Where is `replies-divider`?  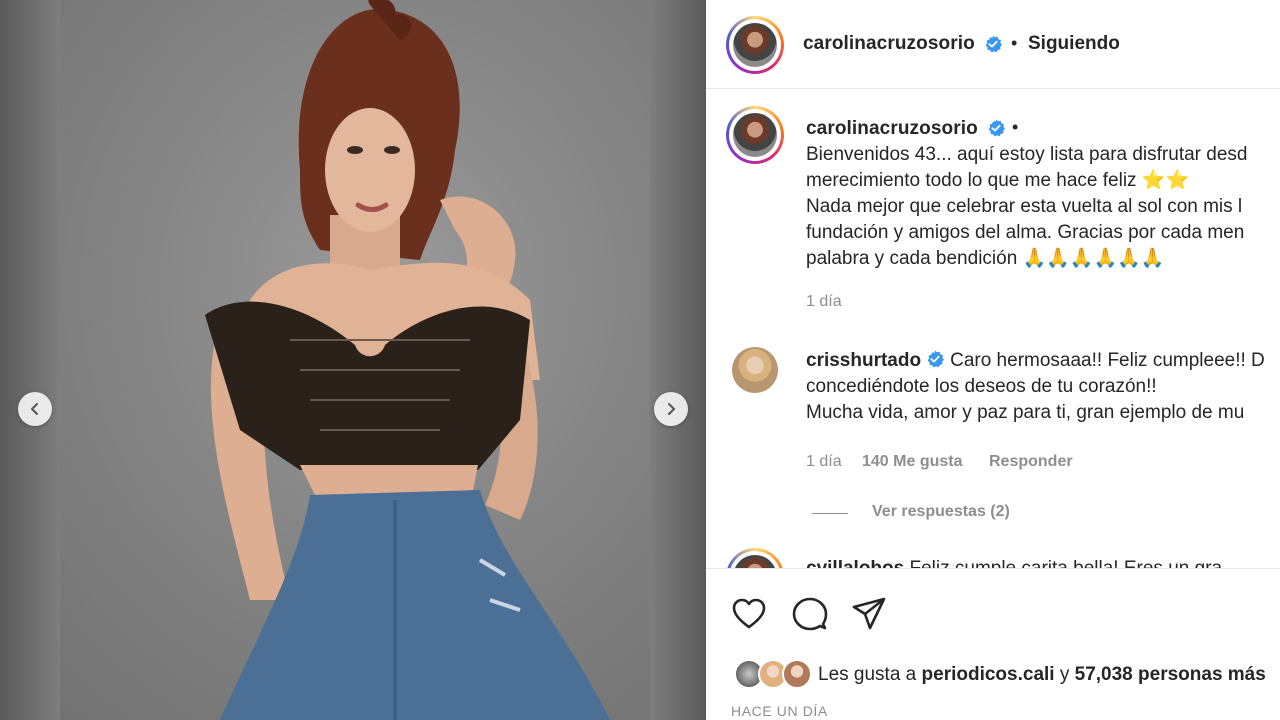
replies-divider is located at coordinates (830, 513).